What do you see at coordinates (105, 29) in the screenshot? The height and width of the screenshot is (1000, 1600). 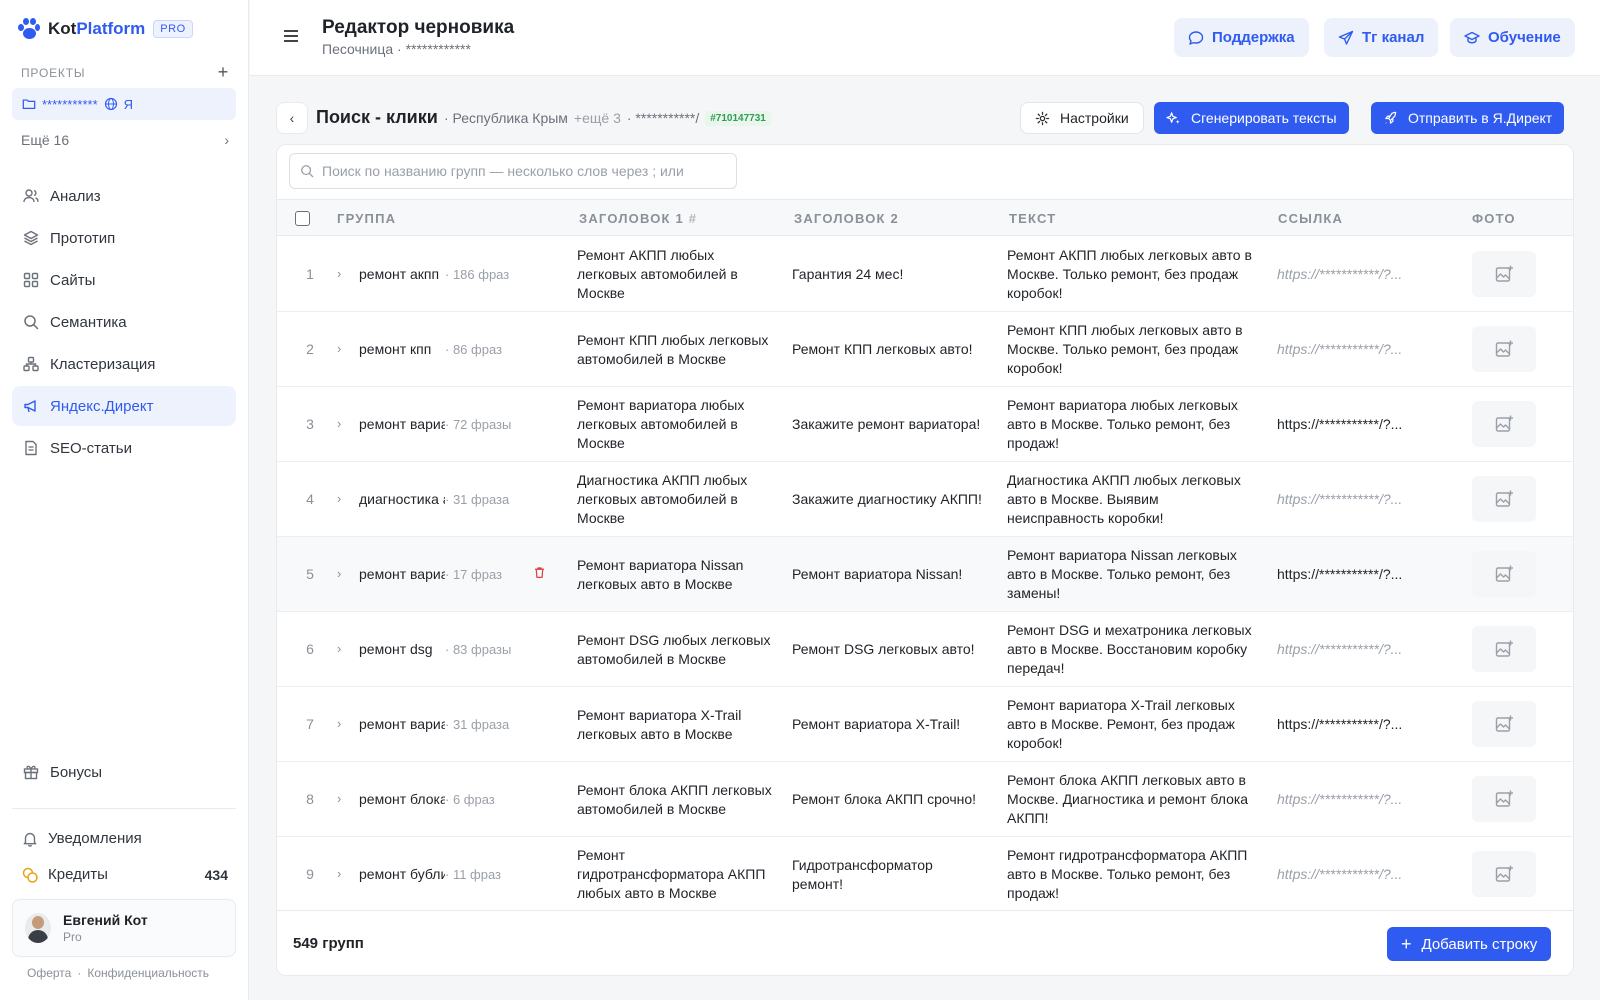 I see `app-logo: KotPlatform PRO` at bounding box center [105, 29].